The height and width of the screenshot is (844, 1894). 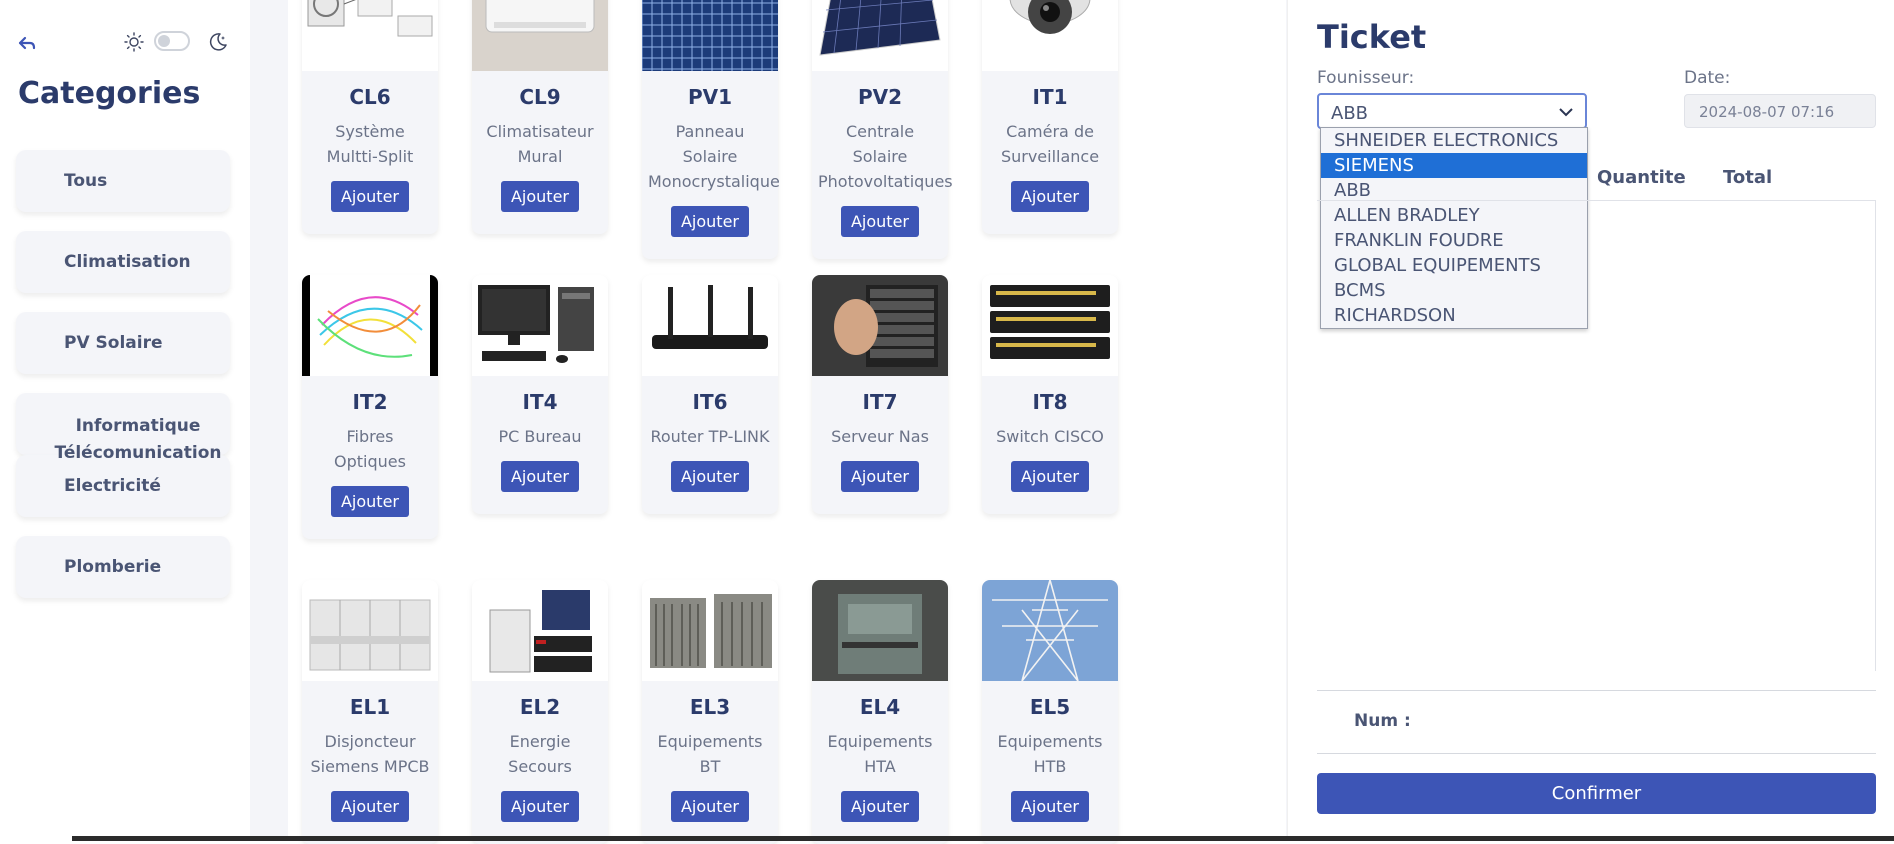 I want to click on product-code: EL3, so click(x=710, y=707).